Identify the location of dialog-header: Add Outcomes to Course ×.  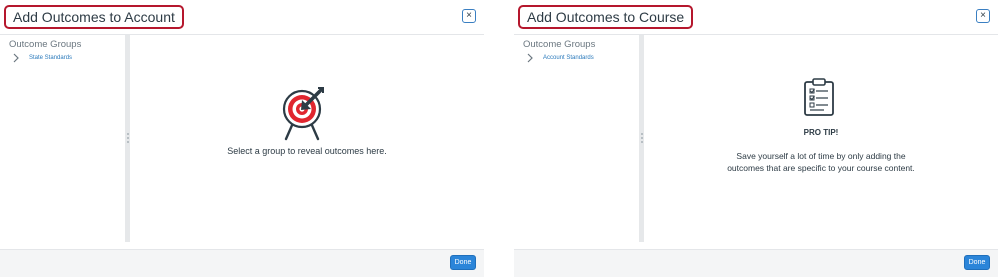
(756, 17).